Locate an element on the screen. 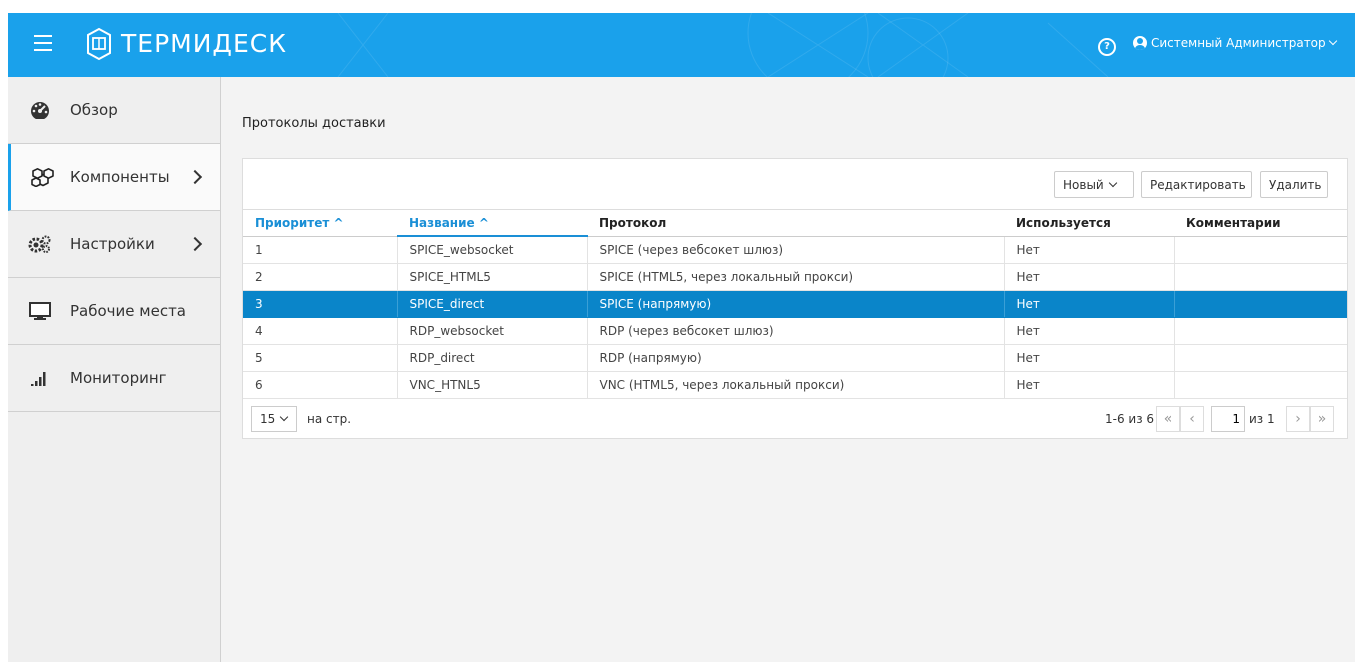 The width and height of the screenshot is (1355, 662). user-name: Системный Администратор is located at coordinates (1238, 43).